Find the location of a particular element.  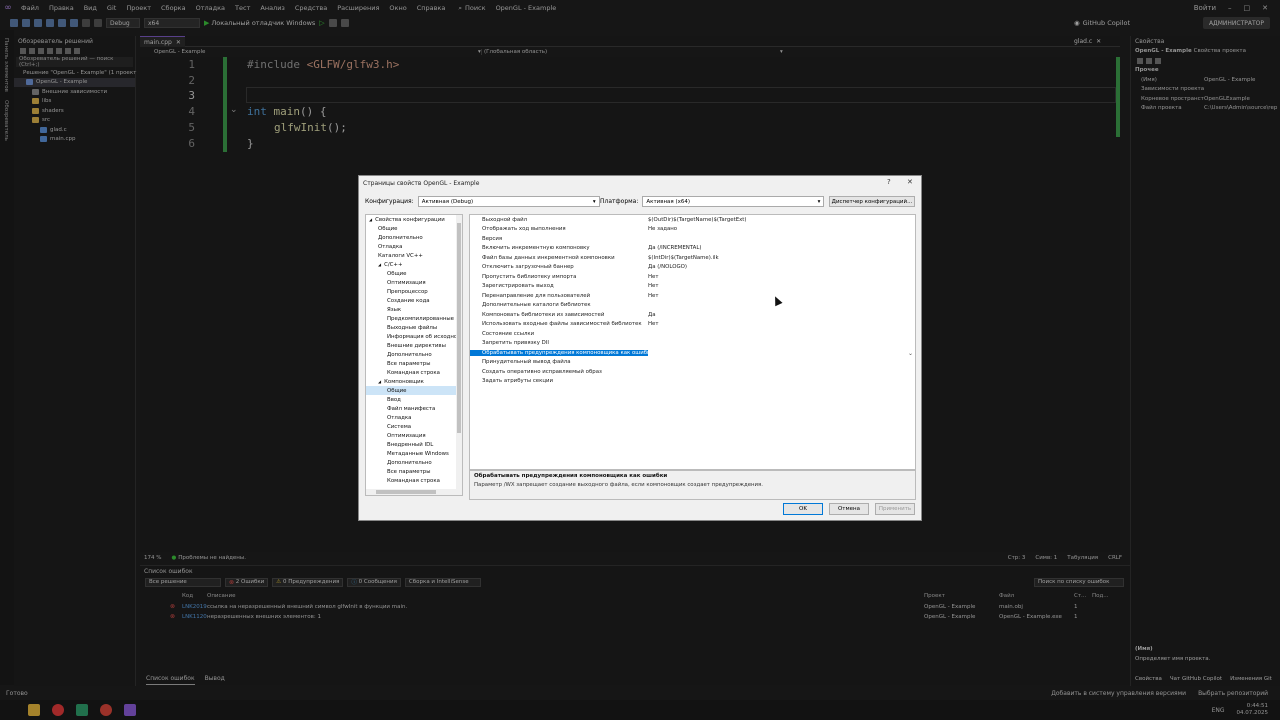

config-select: Debug is located at coordinates (123, 23).